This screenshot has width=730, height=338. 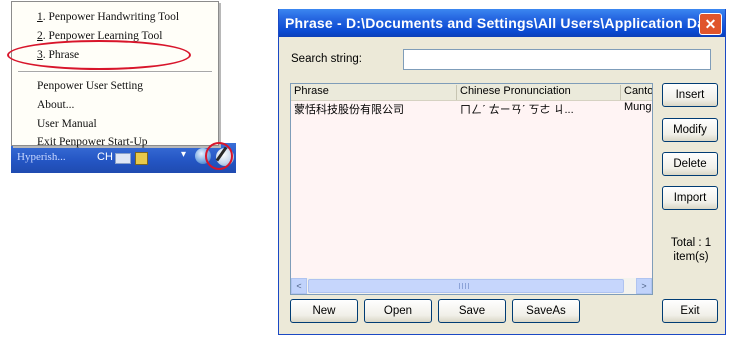 What do you see at coordinates (690, 164) in the screenshot?
I see `delete-button: Delete` at bounding box center [690, 164].